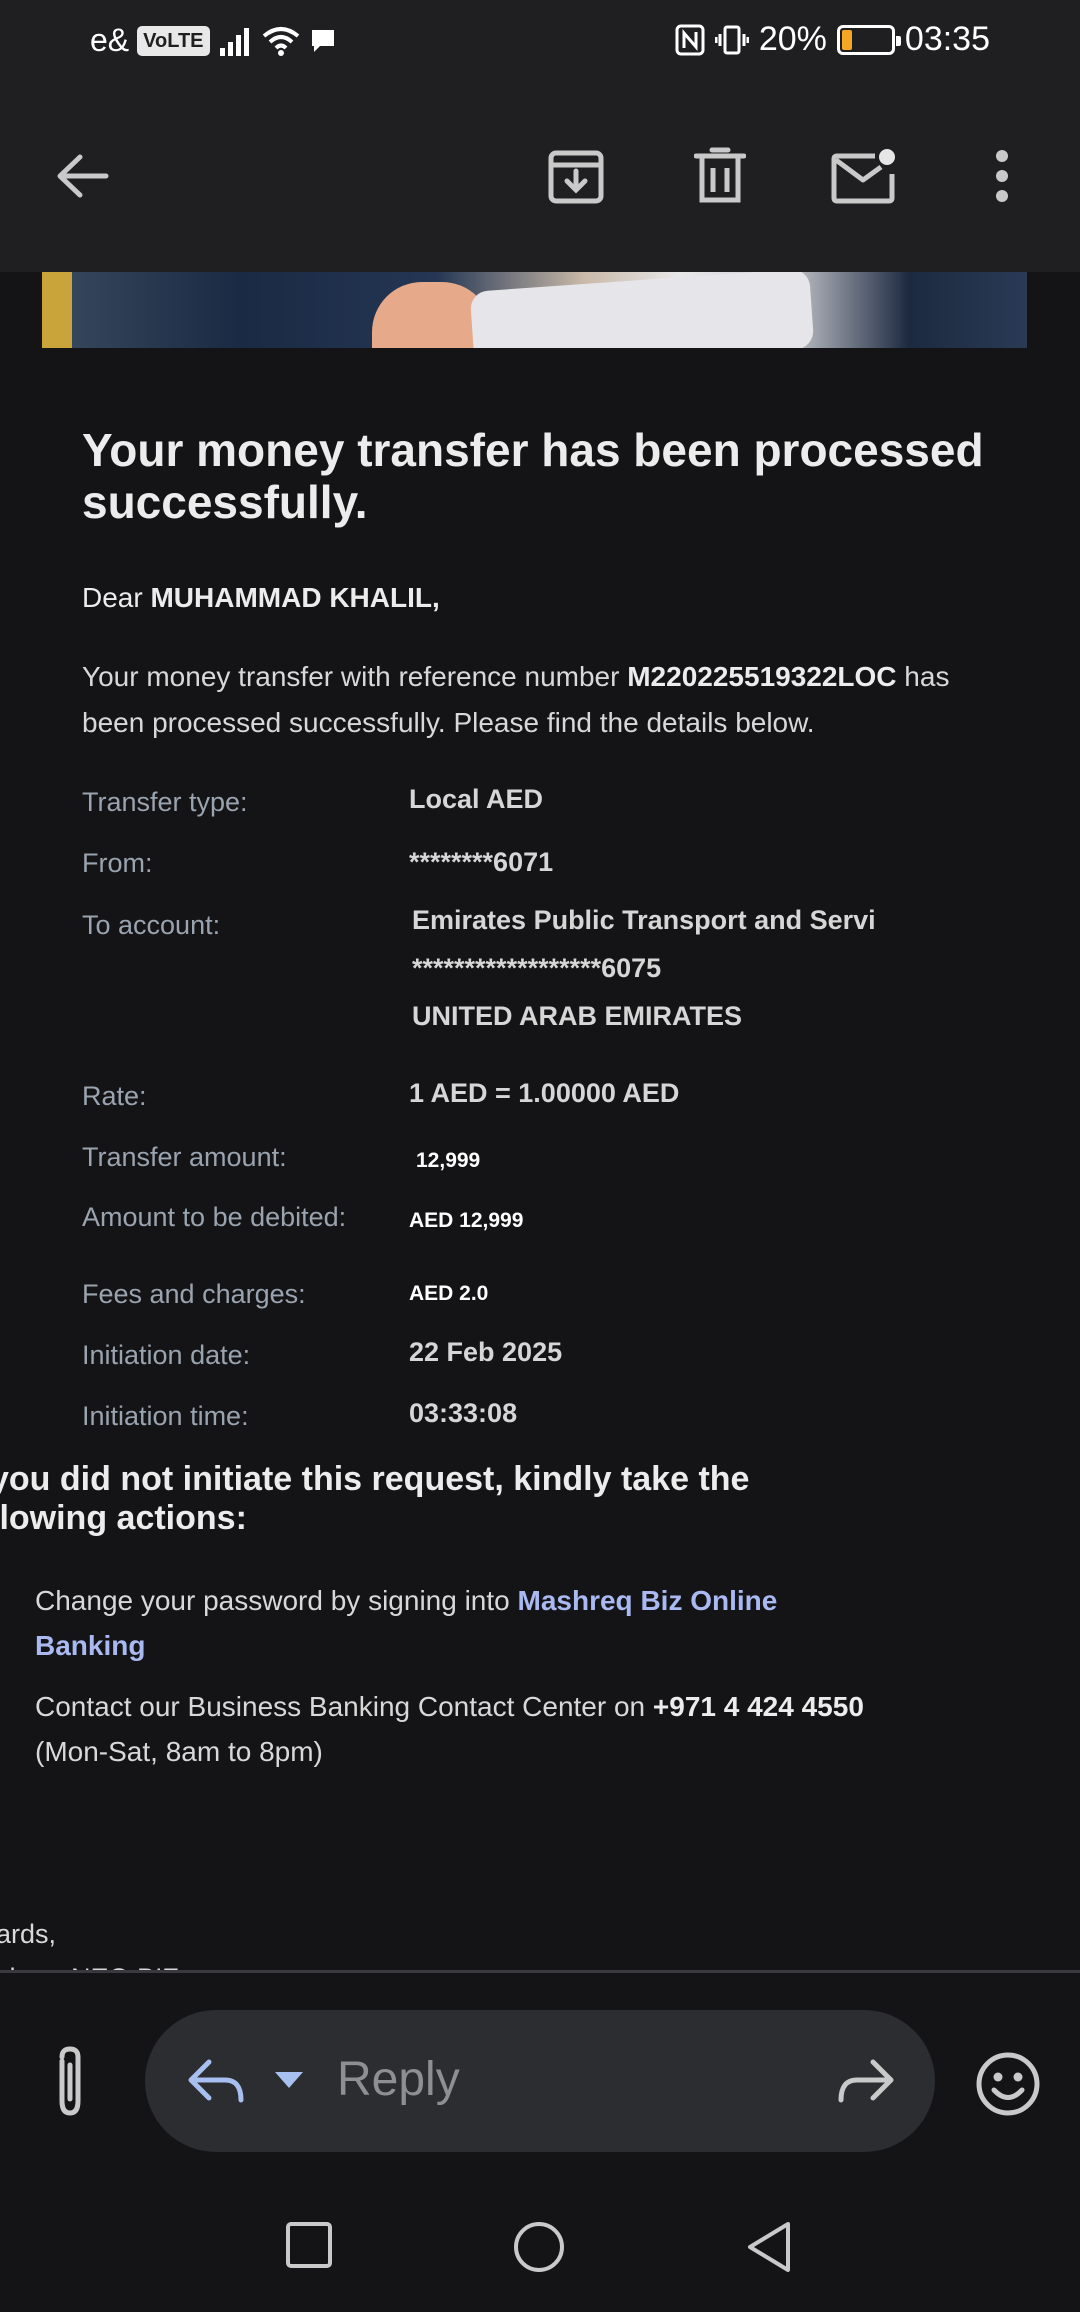 This screenshot has height=2312, width=1080. Describe the element at coordinates (539, 2249) in the screenshot. I see `home-icon` at that location.